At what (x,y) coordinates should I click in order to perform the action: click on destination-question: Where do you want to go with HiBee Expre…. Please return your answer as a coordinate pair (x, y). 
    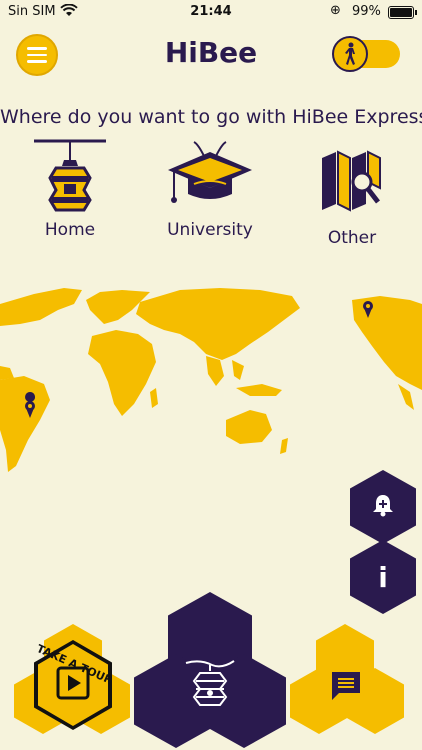
    Looking at the image, I should click on (211, 117).